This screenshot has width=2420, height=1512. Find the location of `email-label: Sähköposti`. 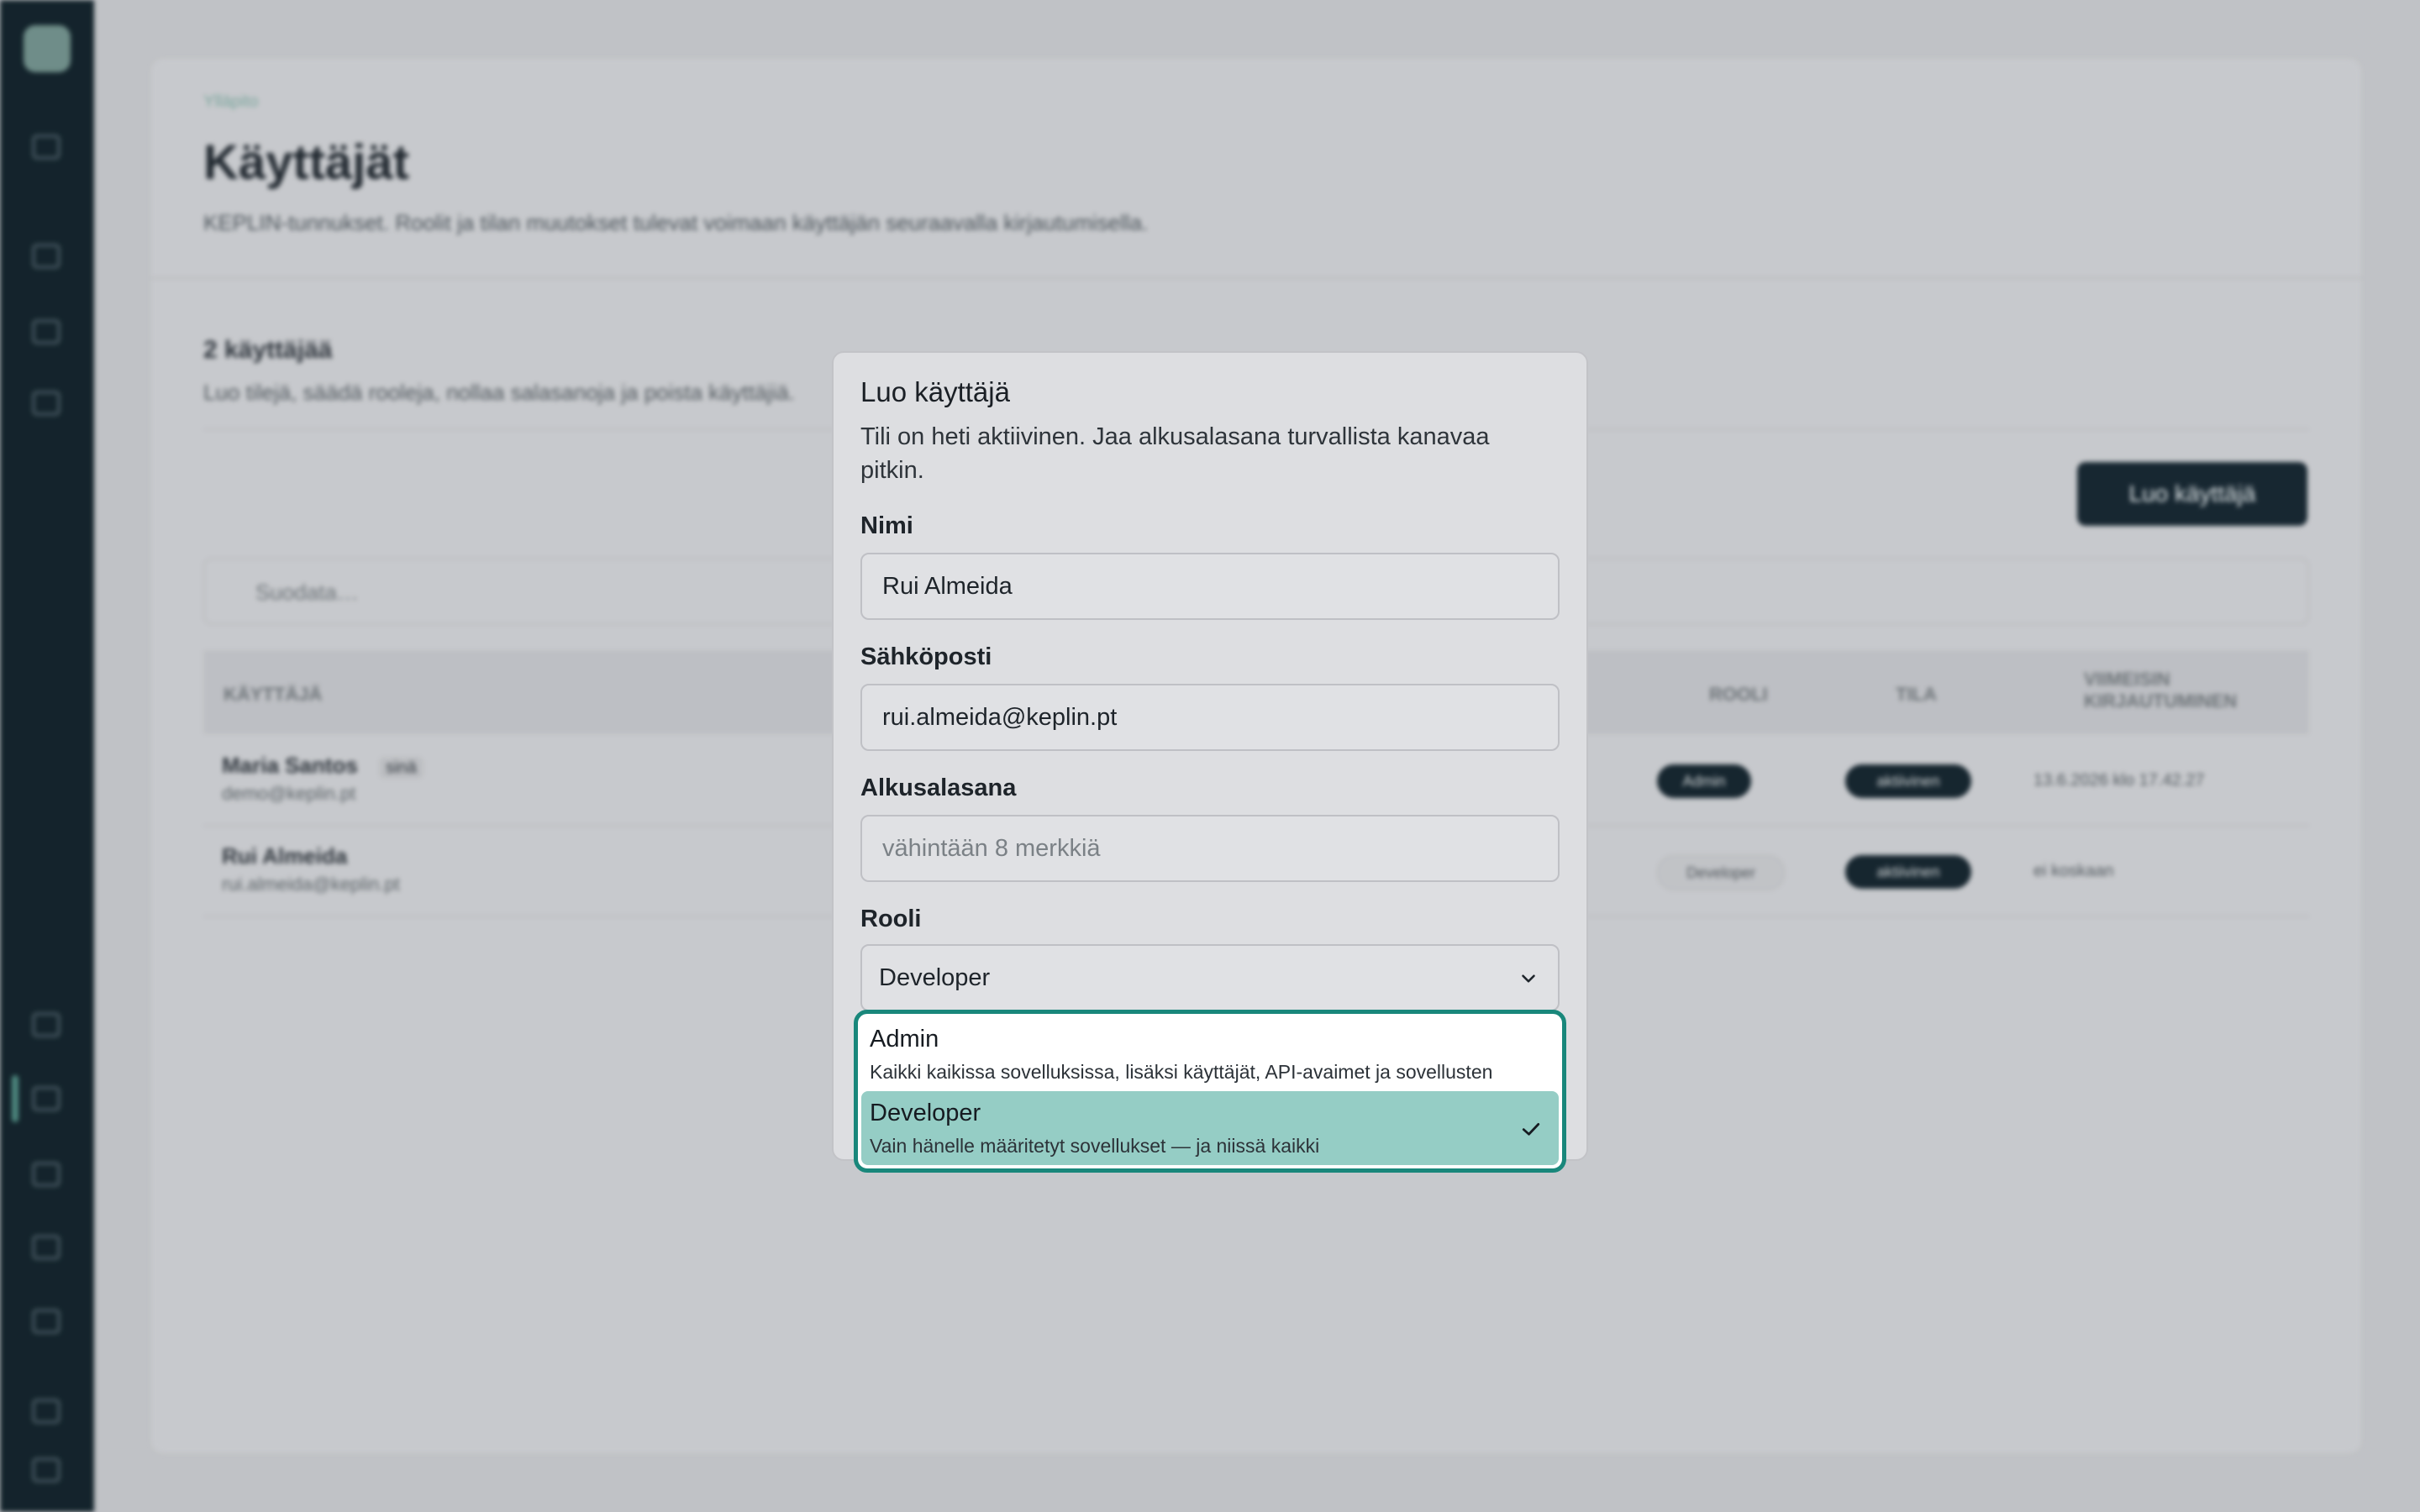

email-label: Sähköposti is located at coordinates (926, 656).